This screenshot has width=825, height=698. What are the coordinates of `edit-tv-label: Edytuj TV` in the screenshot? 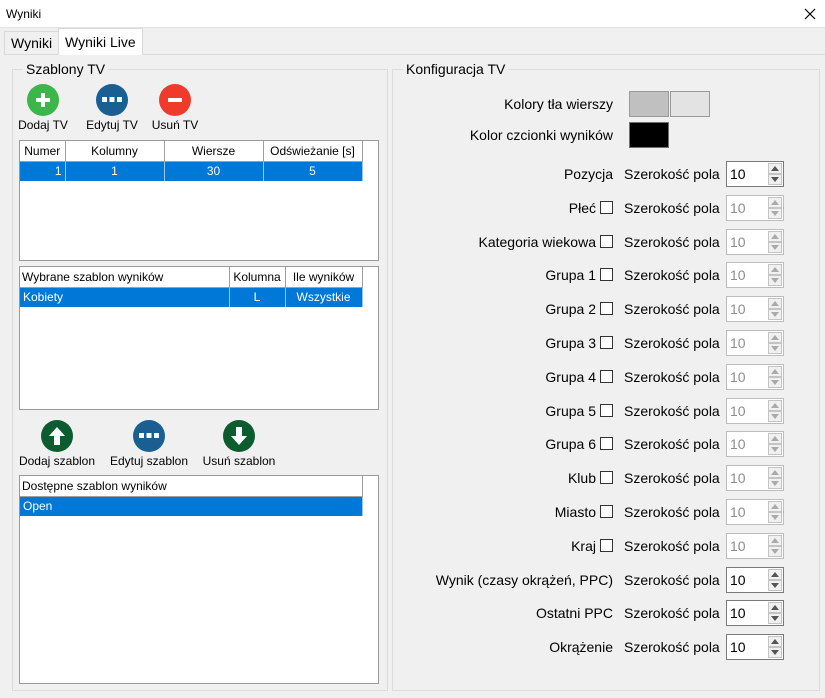 It's located at (112, 125).